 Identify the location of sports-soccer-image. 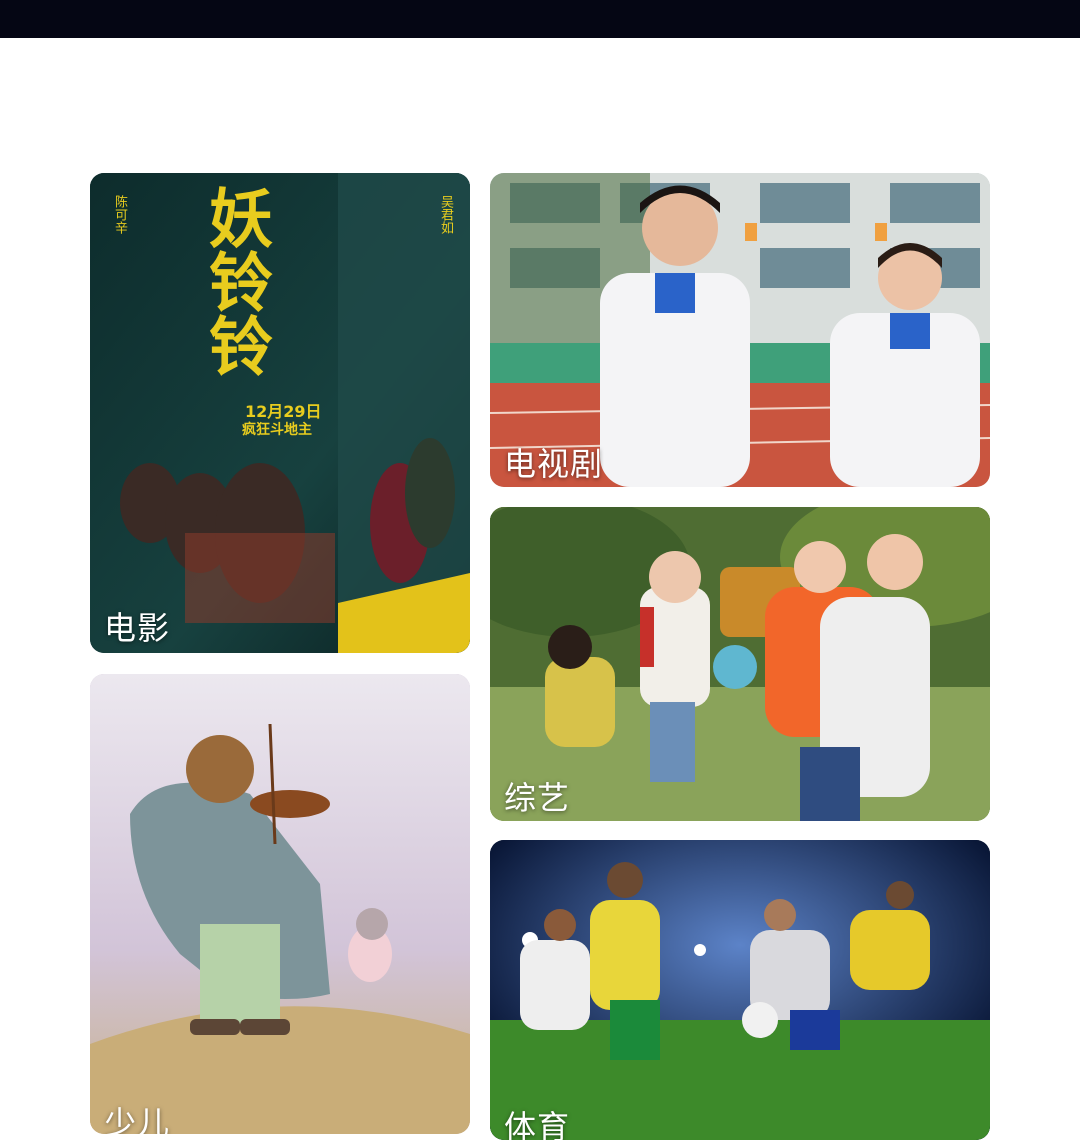
(740, 990).